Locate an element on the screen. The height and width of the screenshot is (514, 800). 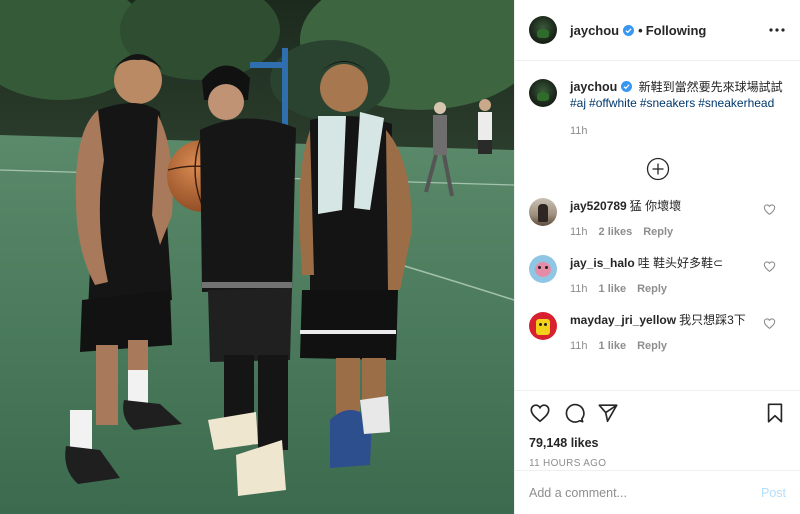
bookmark-icon is located at coordinates (775, 413).